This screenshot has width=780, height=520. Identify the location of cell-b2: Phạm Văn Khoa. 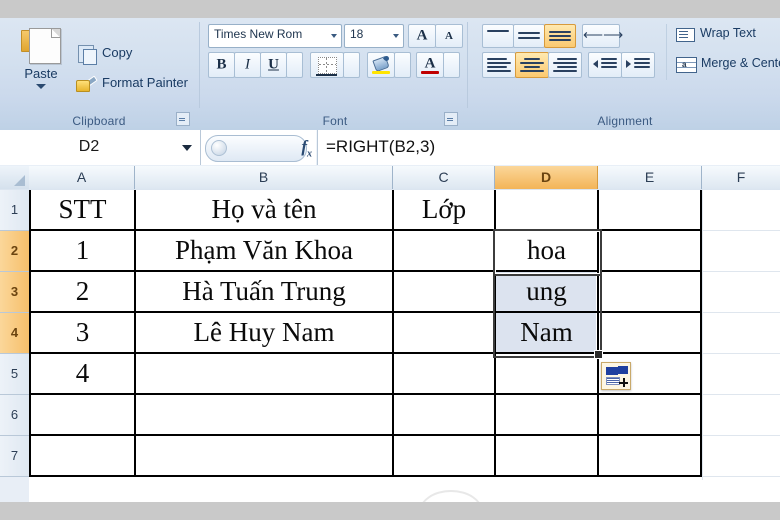
(264, 250).